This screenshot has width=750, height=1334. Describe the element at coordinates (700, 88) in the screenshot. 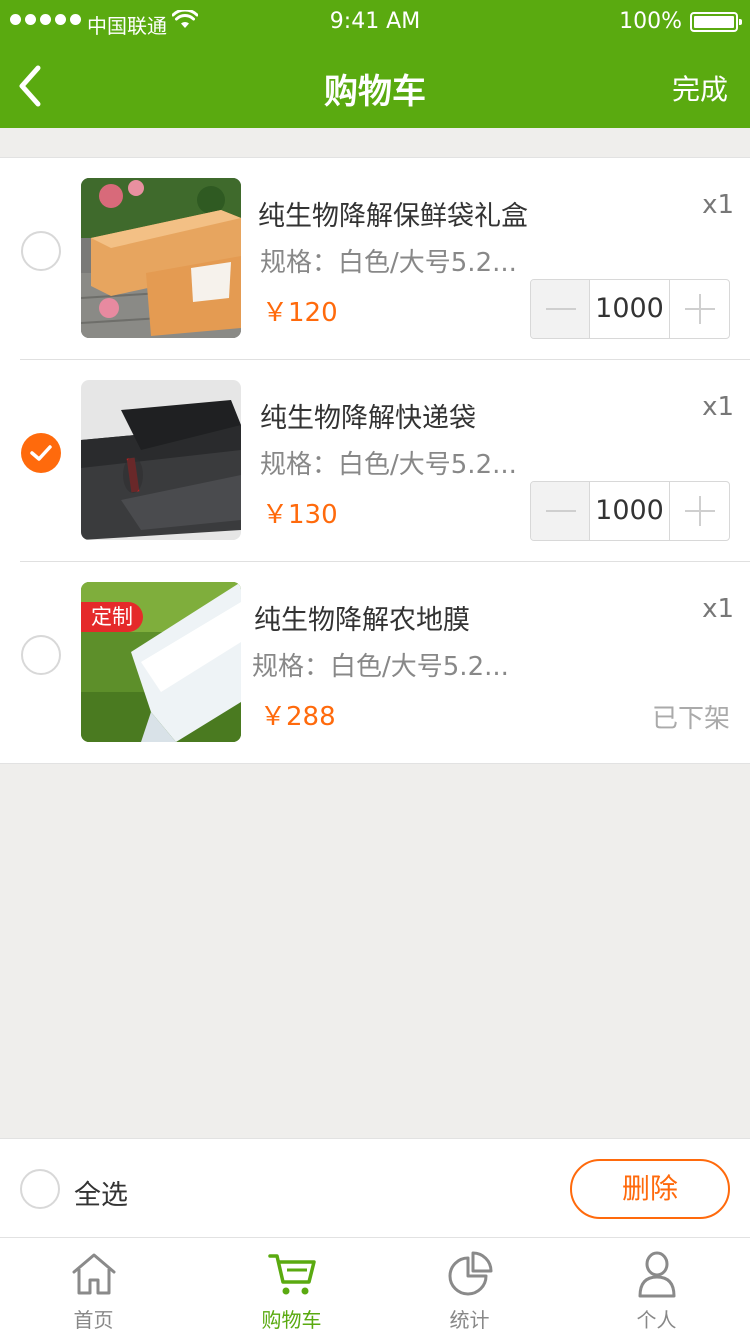

I see `done-button: 完成` at that location.